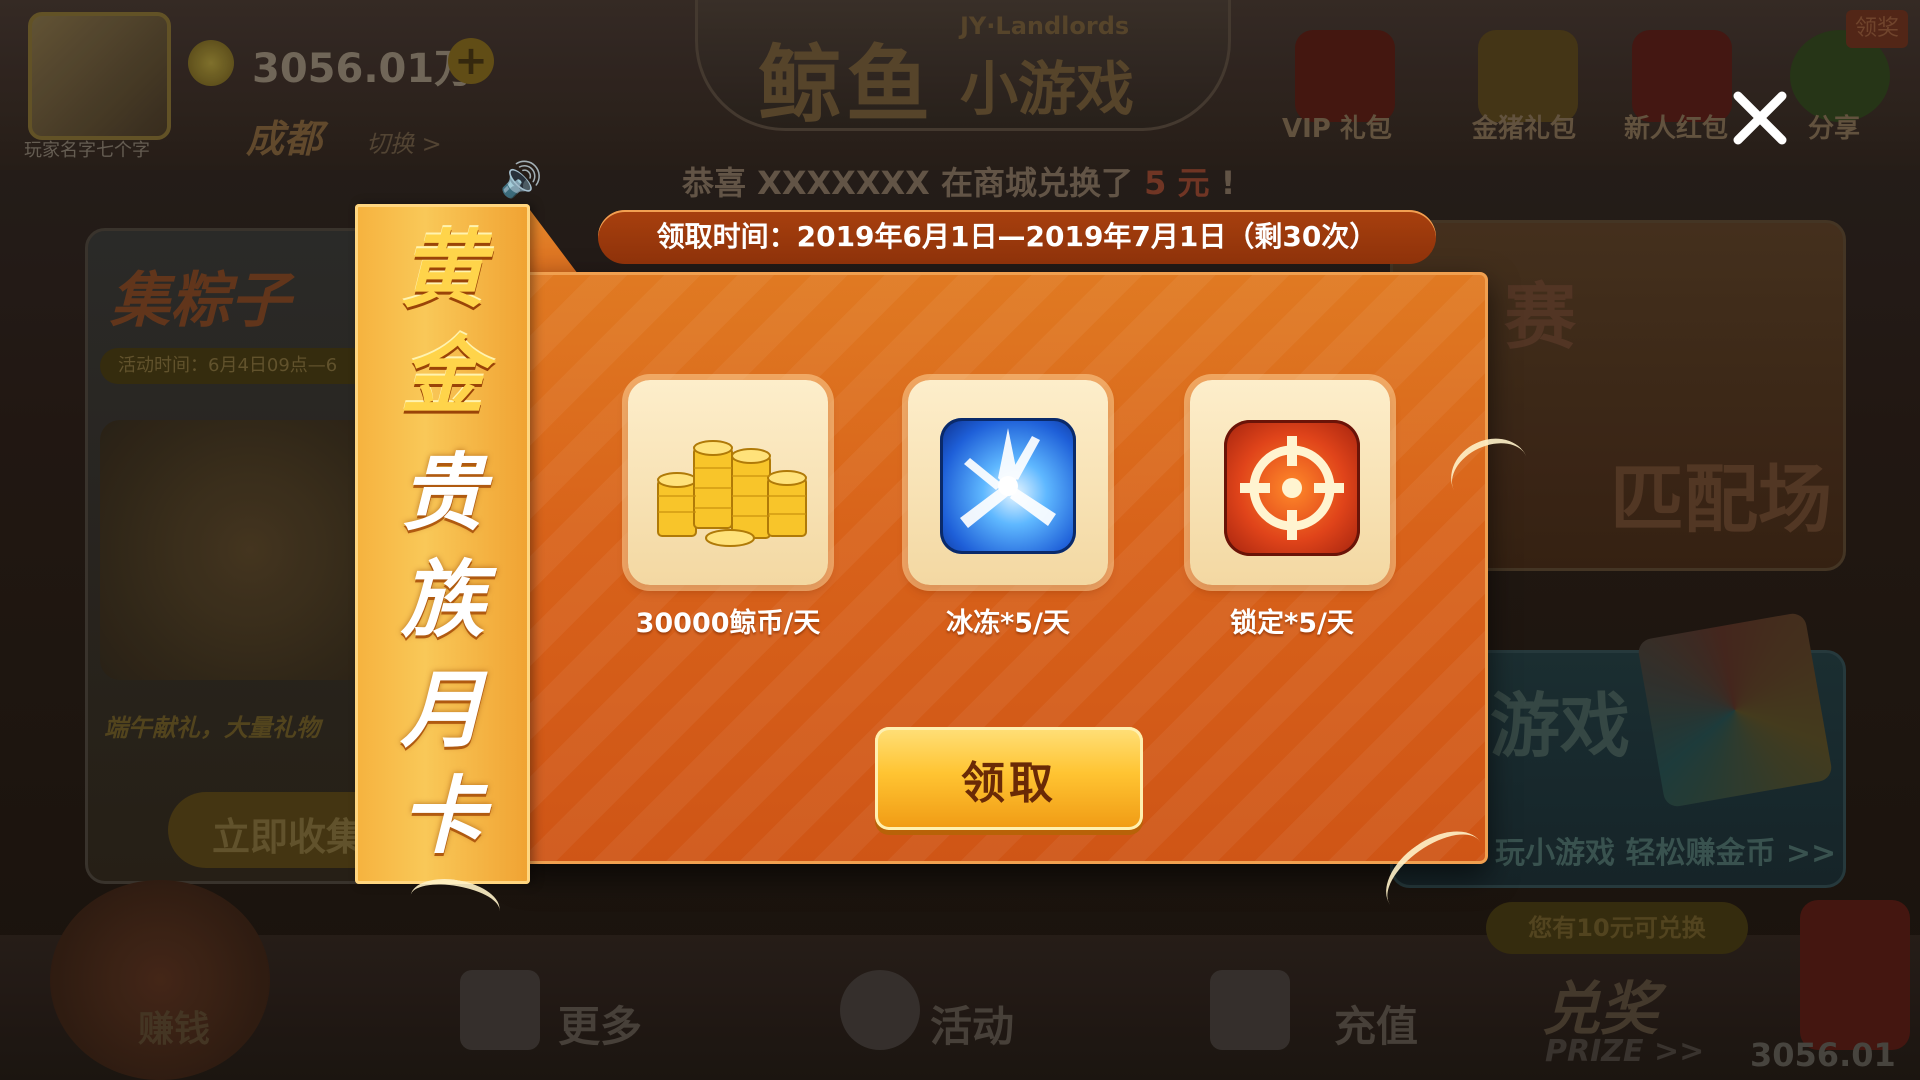 This screenshot has height=1080, width=1920. I want to click on banner-char: 卡, so click(442, 815).